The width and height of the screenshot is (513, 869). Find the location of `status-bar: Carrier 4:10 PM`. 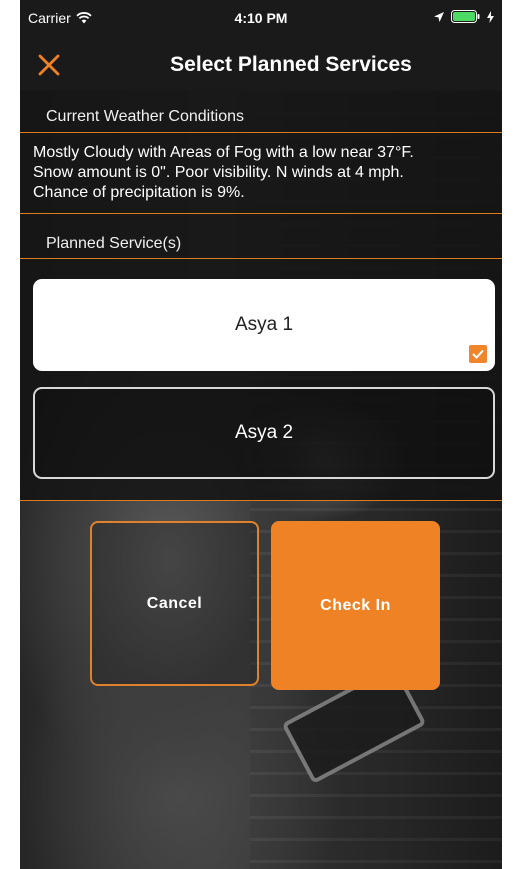

status-bar: Carrier 4:10 PM is located at coordinates (261, 20).